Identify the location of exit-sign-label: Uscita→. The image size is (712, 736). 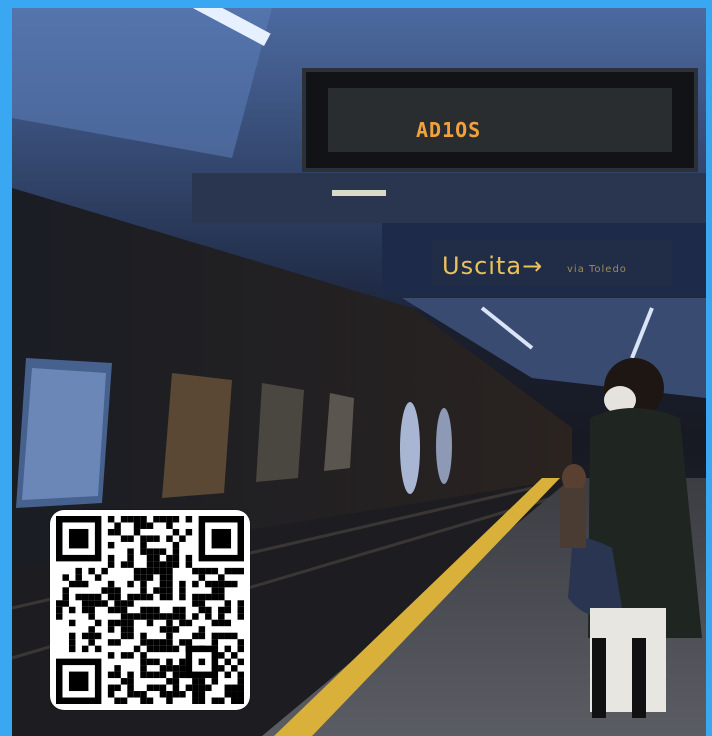
(492, 266).